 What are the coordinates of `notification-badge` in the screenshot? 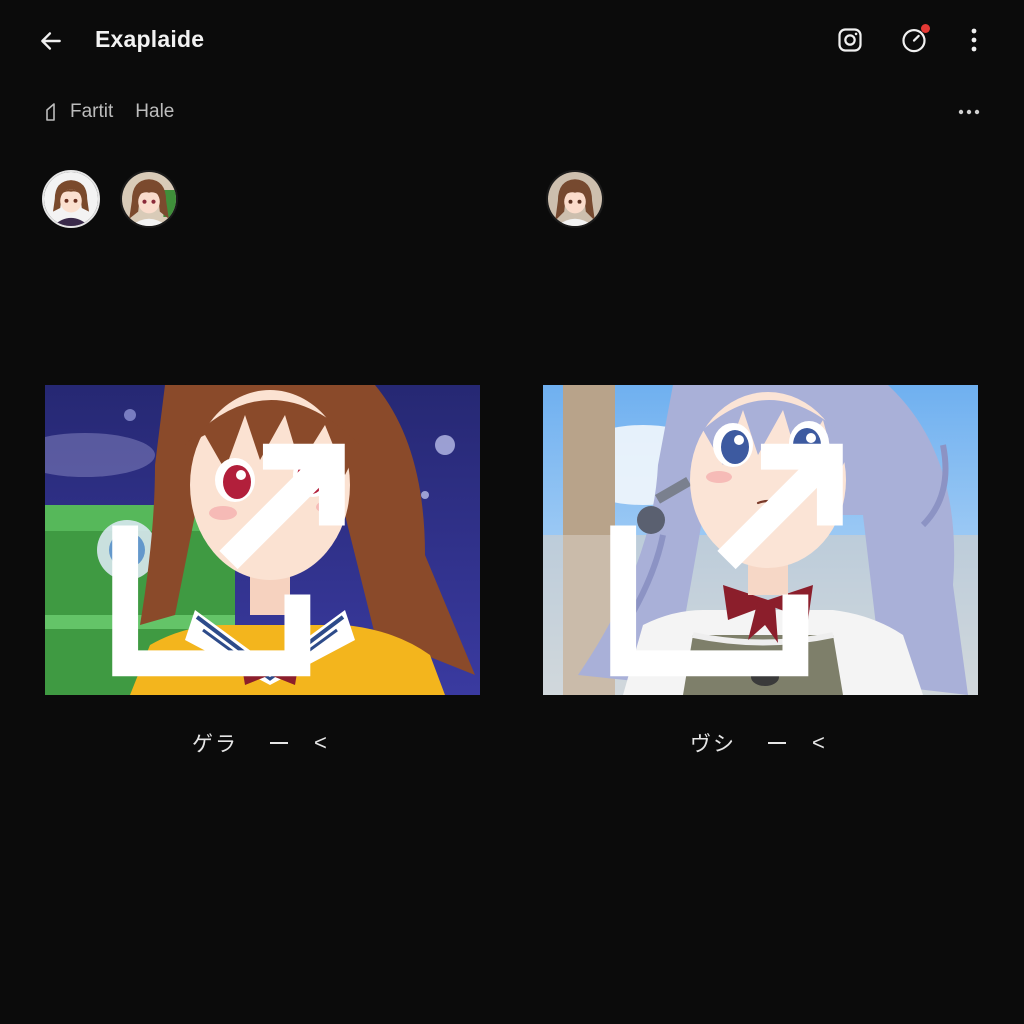 It's located at (925, 28).